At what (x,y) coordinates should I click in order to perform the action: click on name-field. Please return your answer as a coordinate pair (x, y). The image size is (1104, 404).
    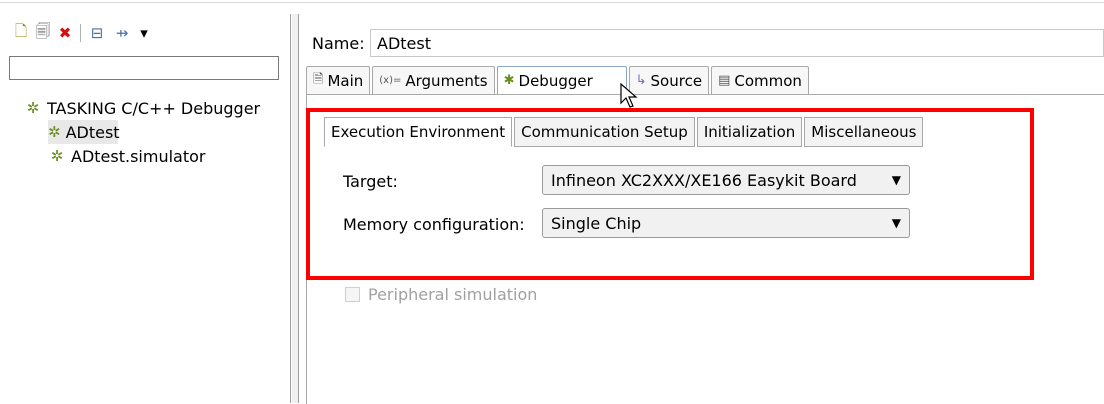
    Looking at the image, I should click on (737, 43).